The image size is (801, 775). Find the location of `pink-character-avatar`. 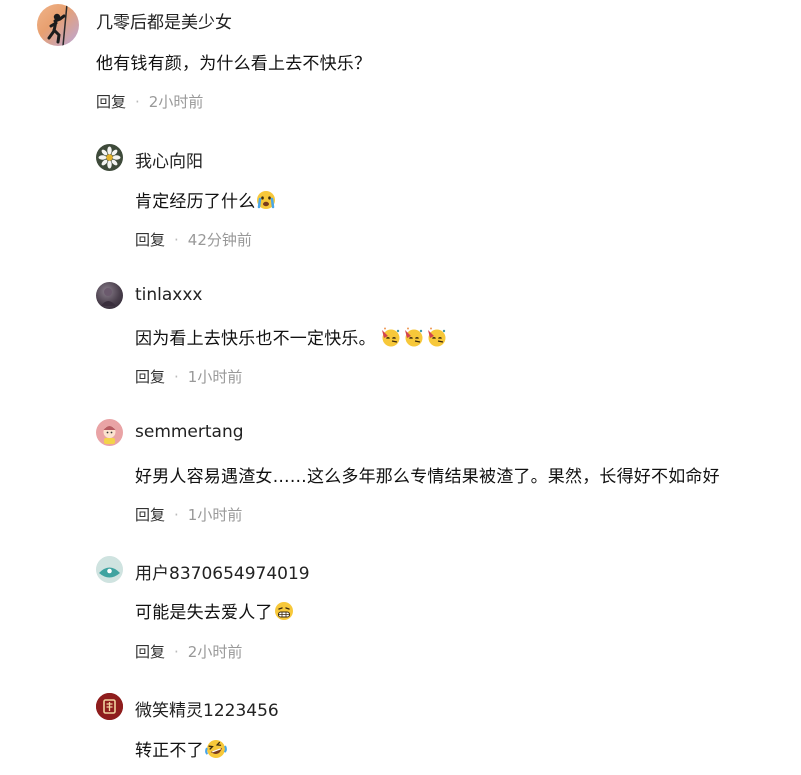

pink-character-avatar is located at coordinates (109, 432).